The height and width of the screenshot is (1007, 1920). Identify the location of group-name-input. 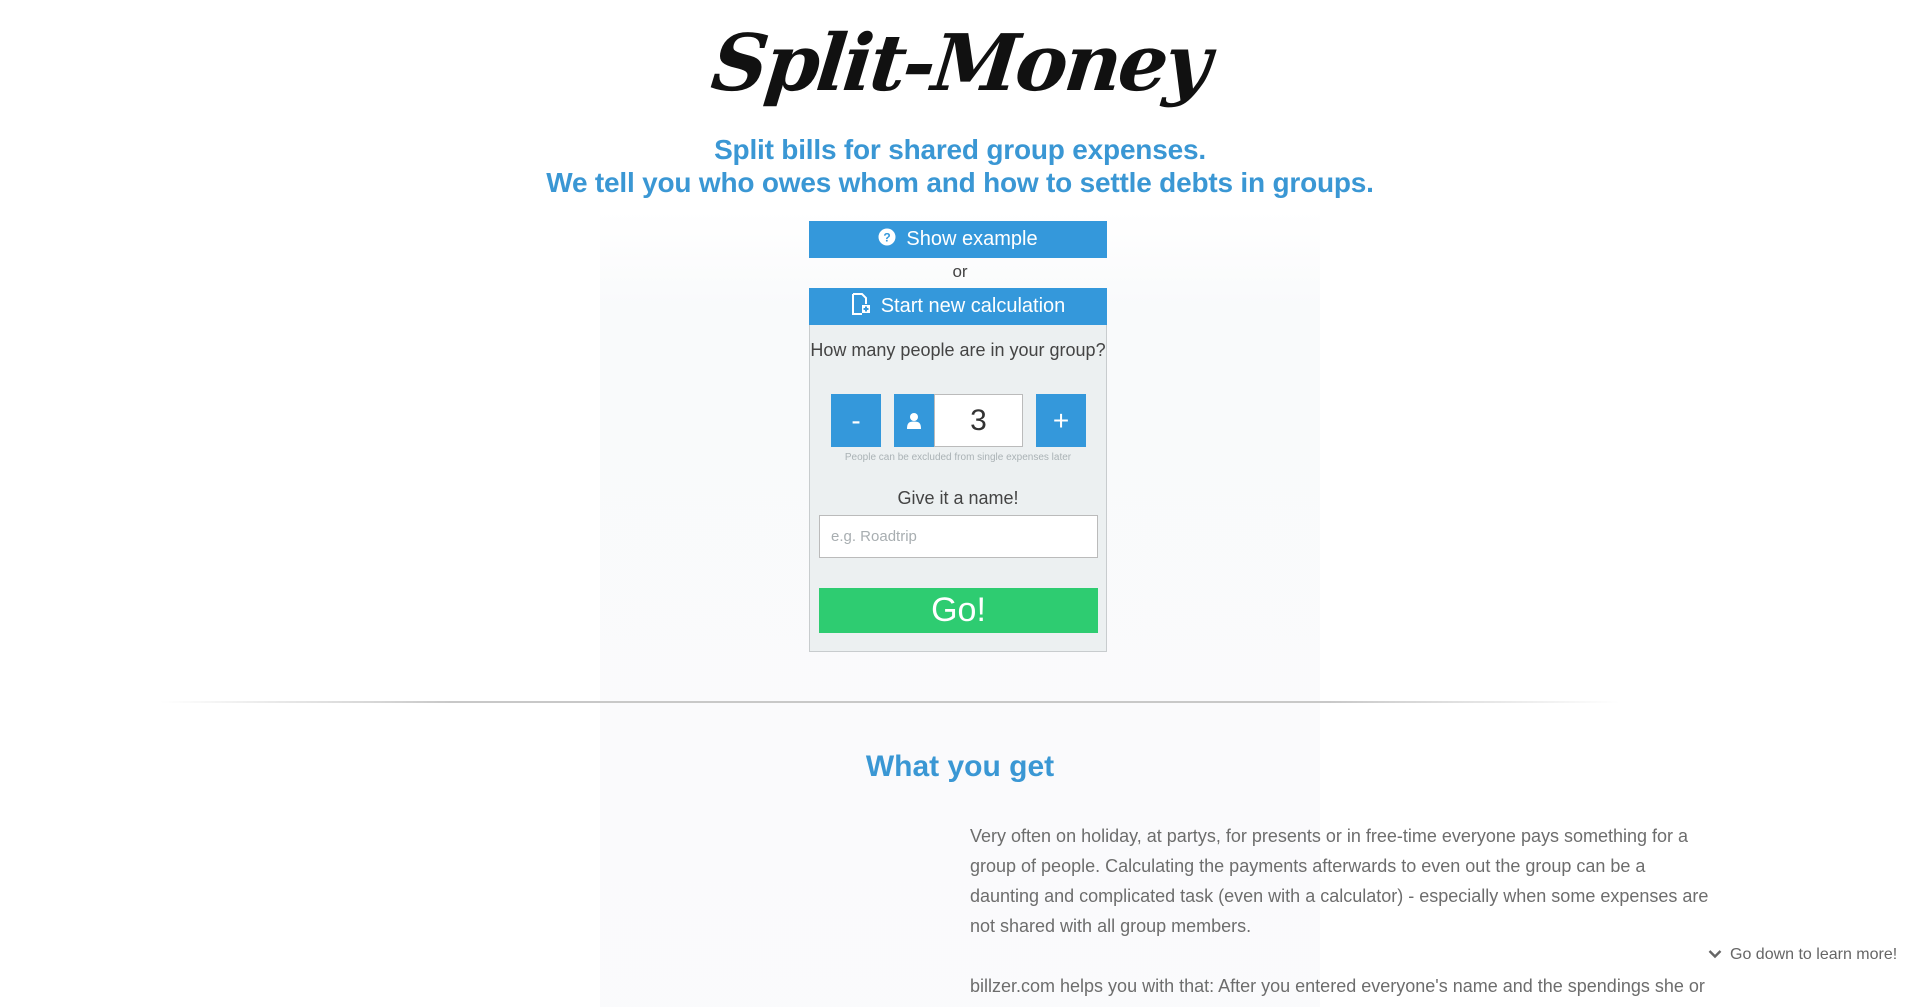
(958, 536).